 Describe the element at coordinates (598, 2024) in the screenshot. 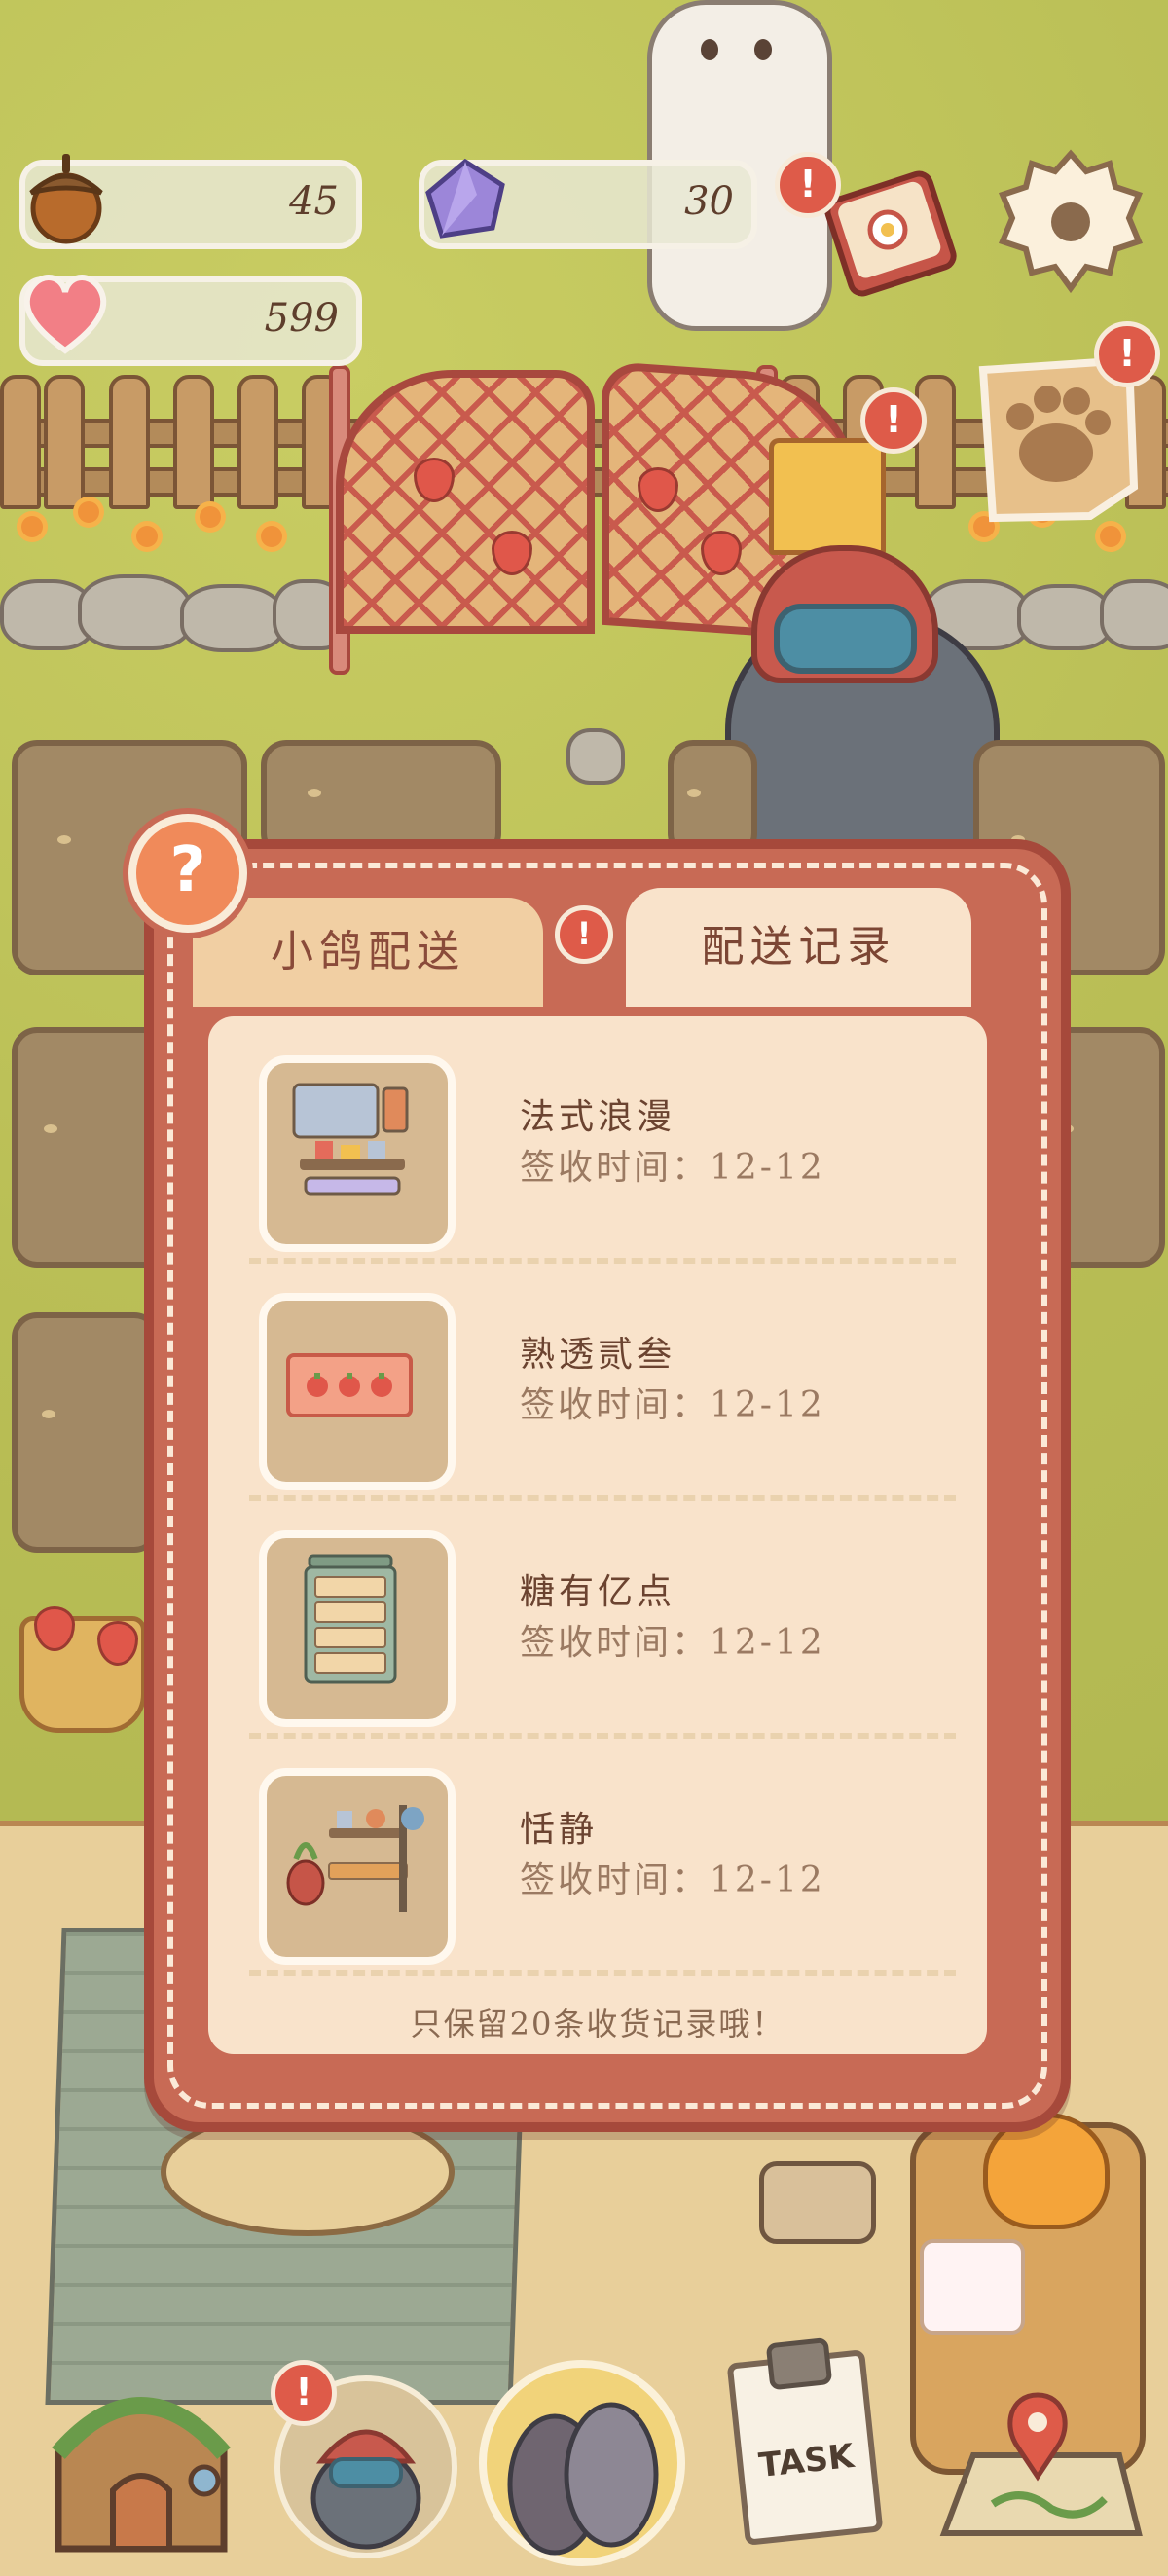

I see `records-limit-note: 只保留20条收货记录哦！` at that location.